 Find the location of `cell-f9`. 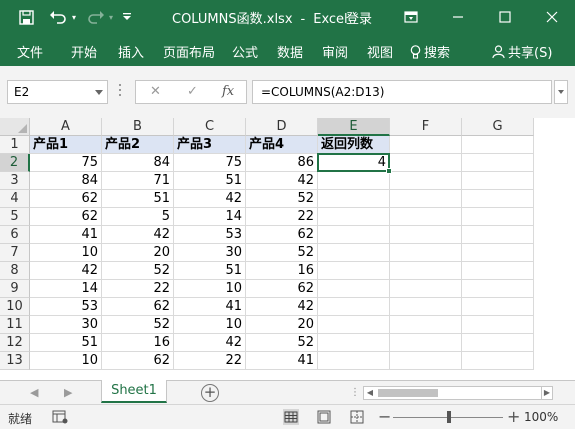

cell-f9 is located at coordinates (426, 289).